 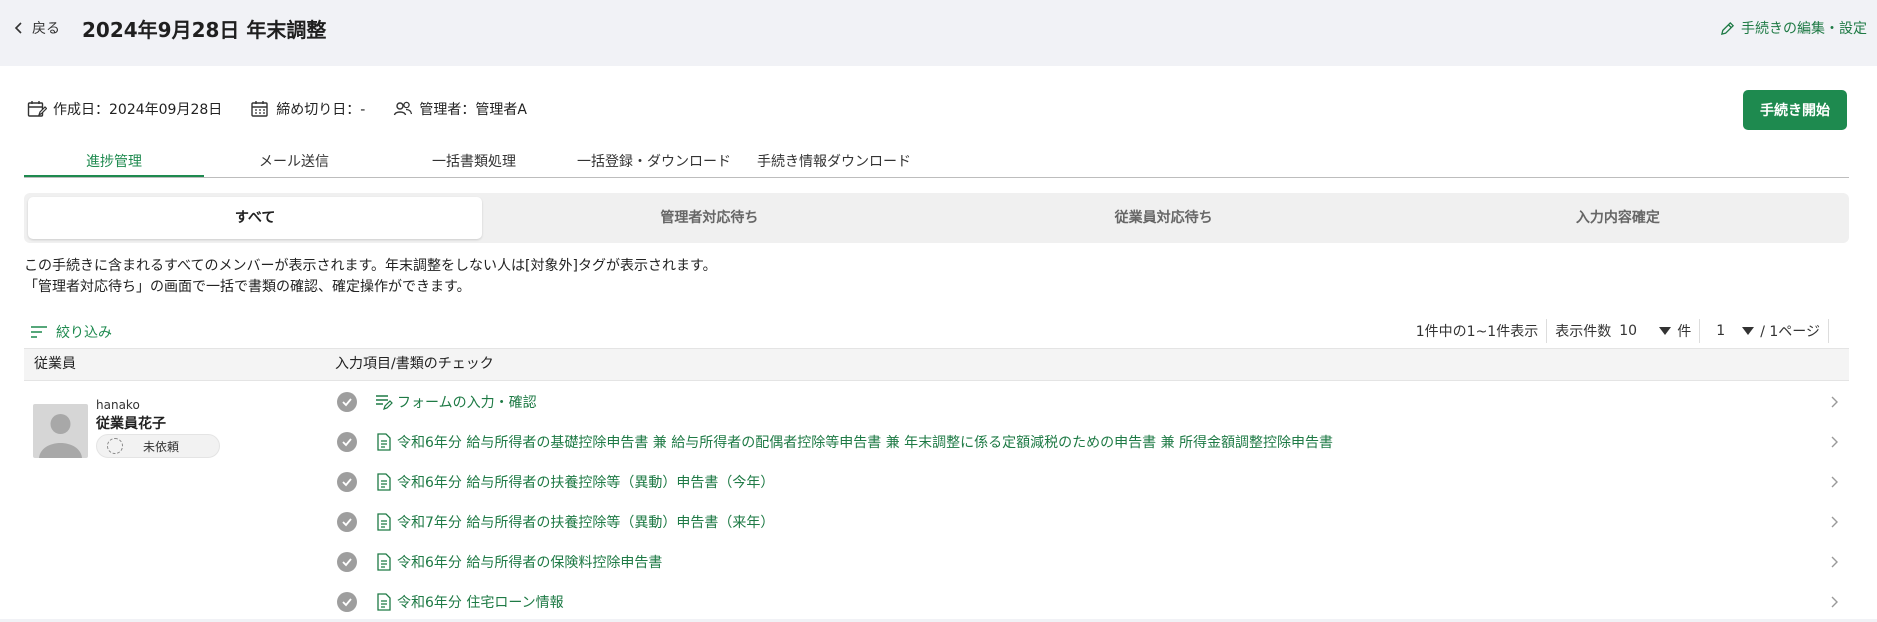 I want to click on status-filter-segment: すべて 管理者対応待ち 従業員対応待ち 入力内容確定, so click(x=936, y=218).